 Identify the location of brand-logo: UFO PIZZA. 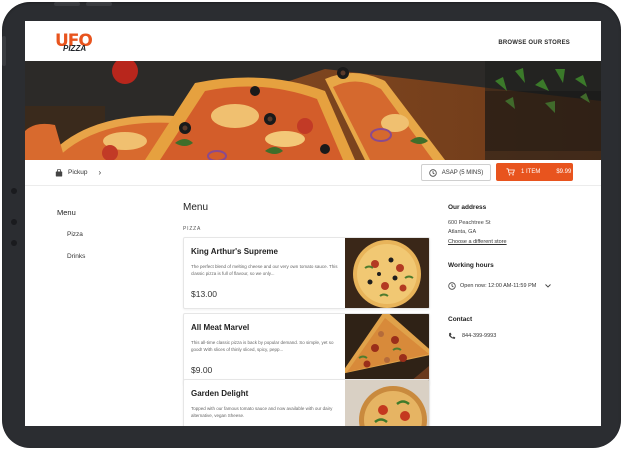
(74, 43).